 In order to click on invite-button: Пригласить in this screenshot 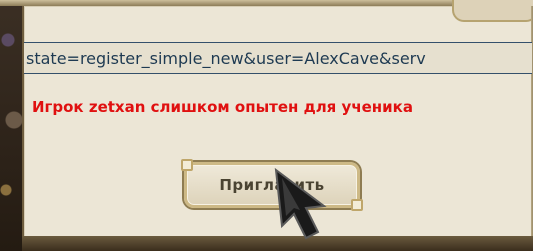, I will do `click(272, 185)`.